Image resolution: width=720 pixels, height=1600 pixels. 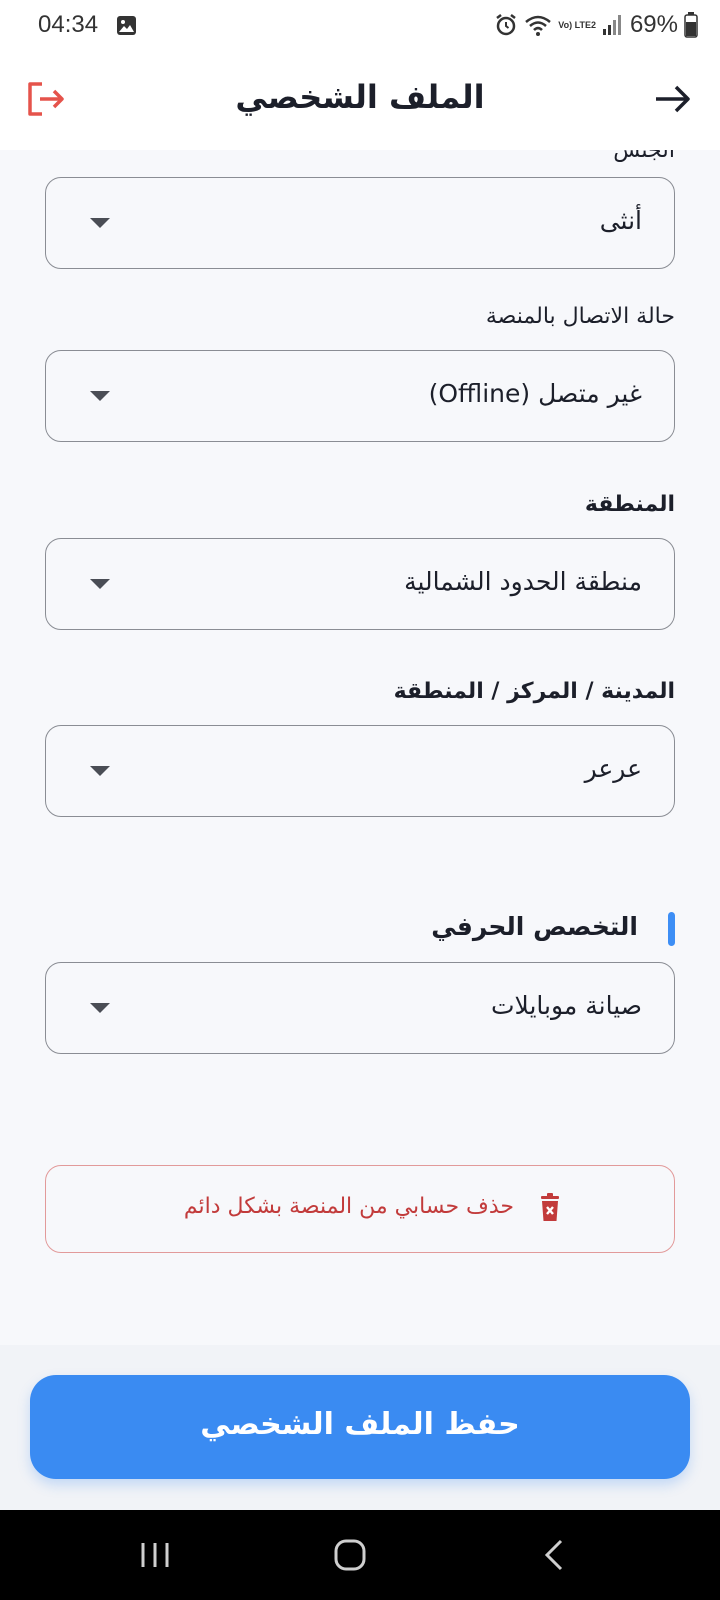 What do you see at coordinates (360, 396) in the screenshot?
I see `connection-select: غير متصل (Offline)` at bounding box center [360, 396].